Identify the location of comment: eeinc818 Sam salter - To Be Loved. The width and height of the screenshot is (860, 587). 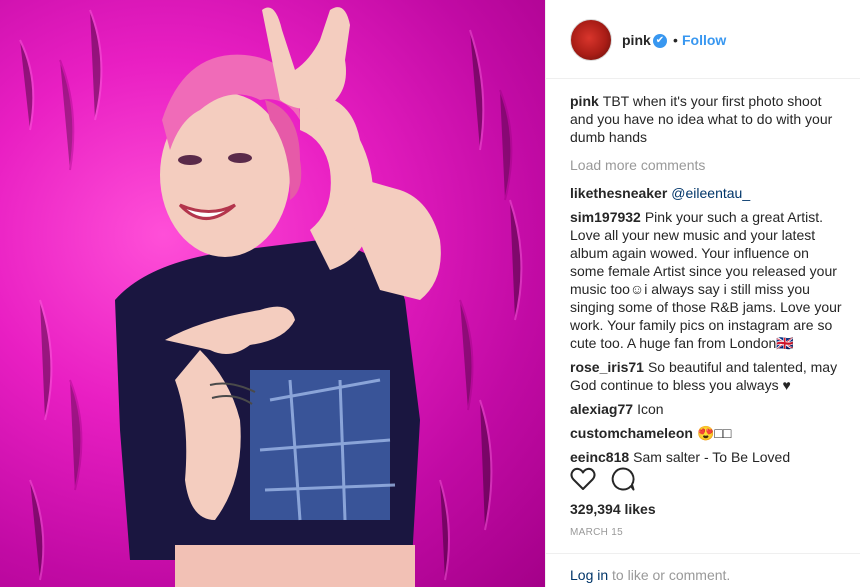
(707, 457).